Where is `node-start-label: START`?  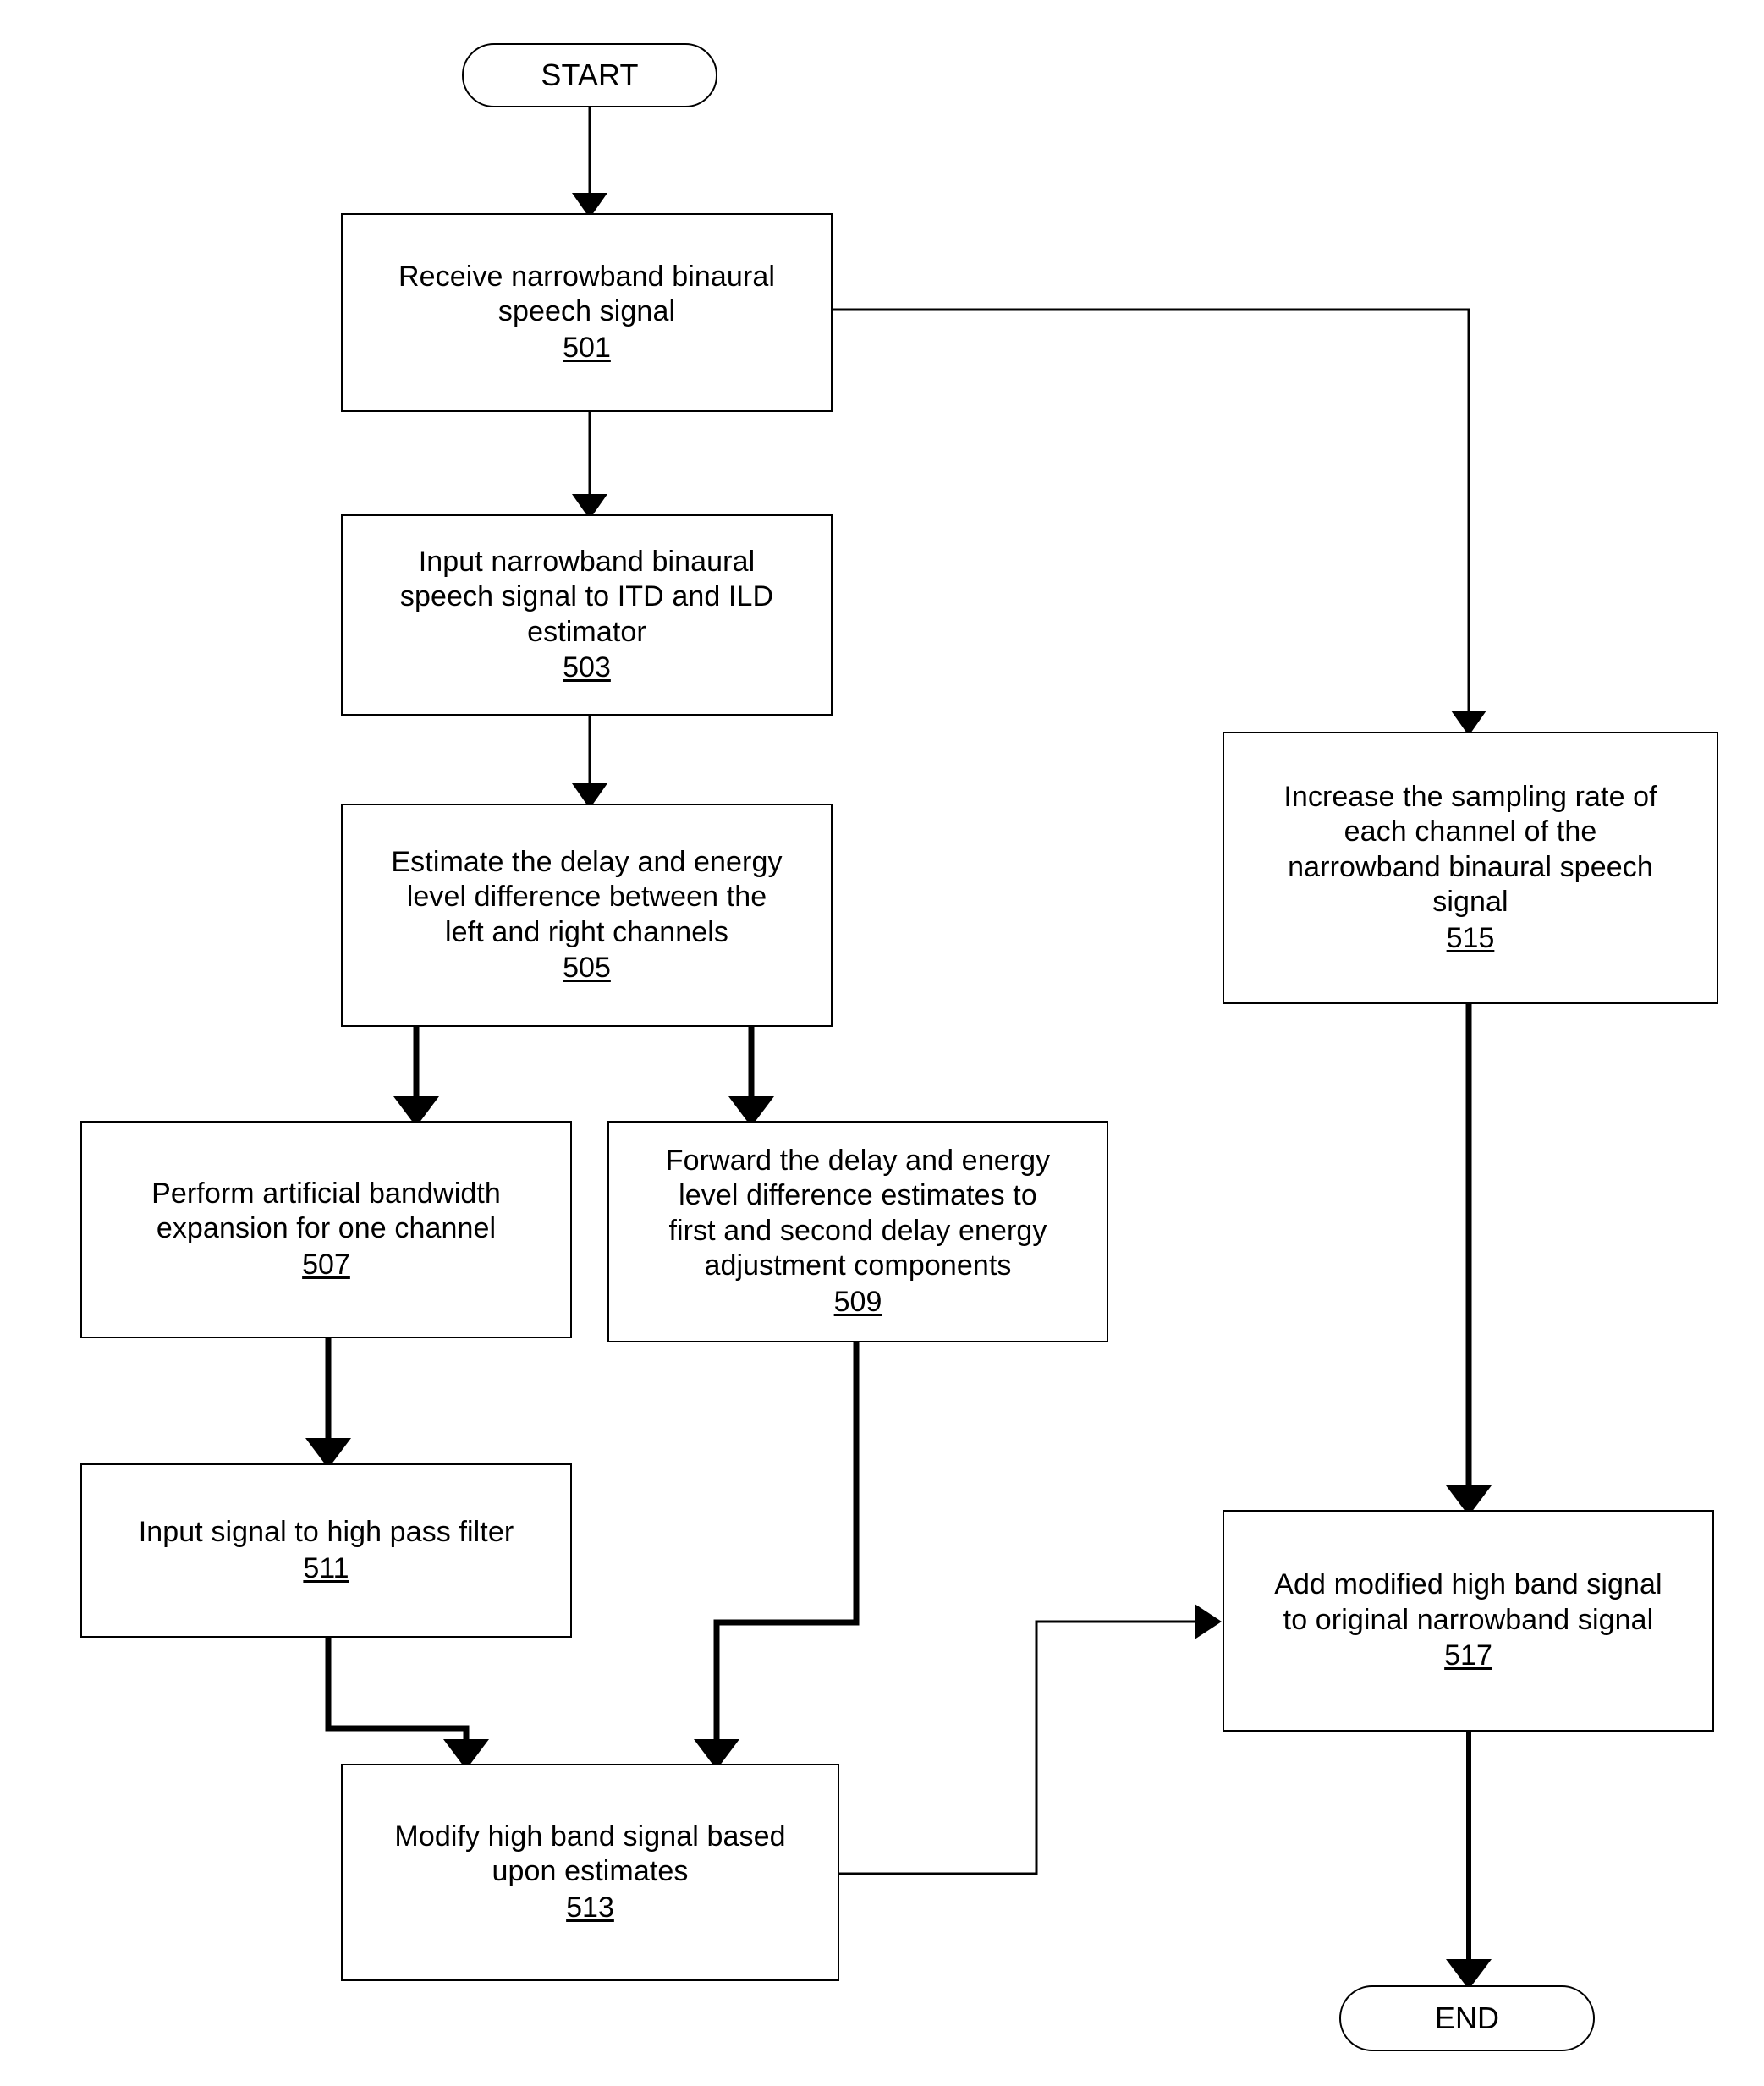
node-start-label: START is located at coordinates (590, 76).